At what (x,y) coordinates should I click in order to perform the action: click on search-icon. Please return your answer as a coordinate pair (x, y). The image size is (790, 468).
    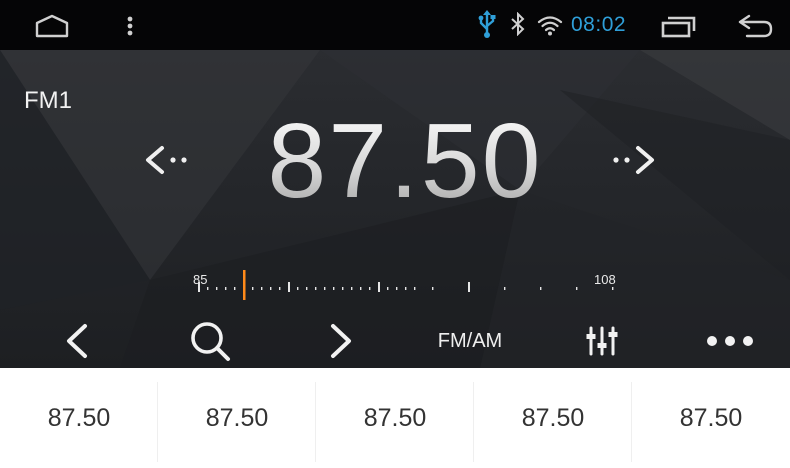
    Looking at the image, I should click on (210, 341).